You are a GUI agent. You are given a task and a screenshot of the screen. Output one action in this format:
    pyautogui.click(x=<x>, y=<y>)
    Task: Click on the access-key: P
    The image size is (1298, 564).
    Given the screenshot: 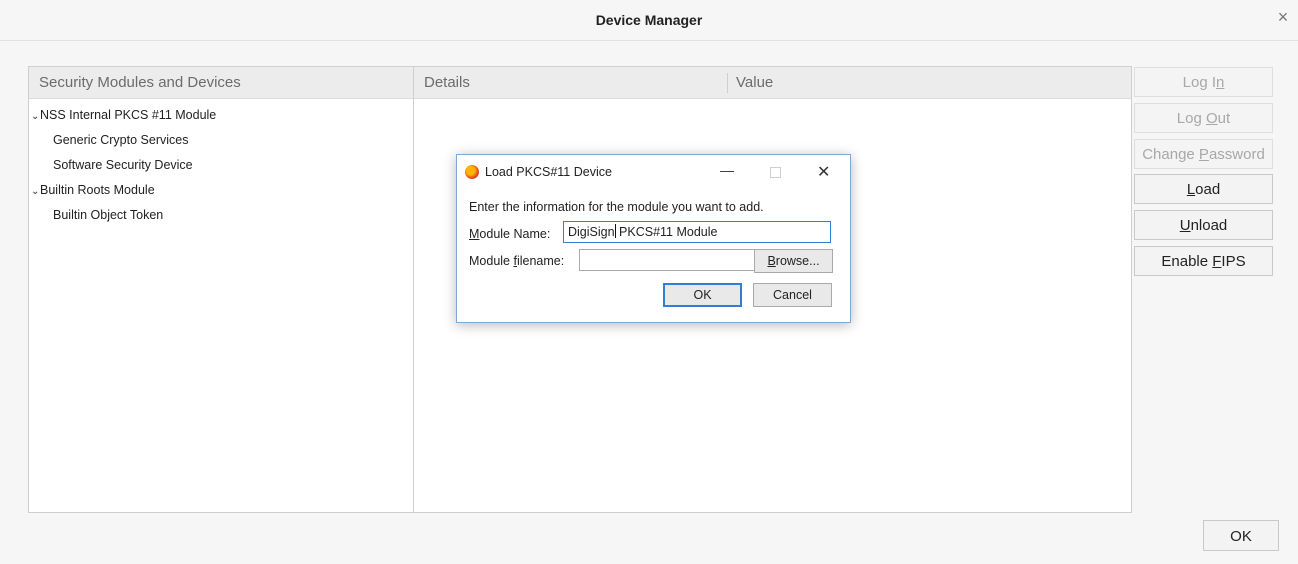 What is the action you would take?
    pyautogui.click(x=1203, y=154)
    